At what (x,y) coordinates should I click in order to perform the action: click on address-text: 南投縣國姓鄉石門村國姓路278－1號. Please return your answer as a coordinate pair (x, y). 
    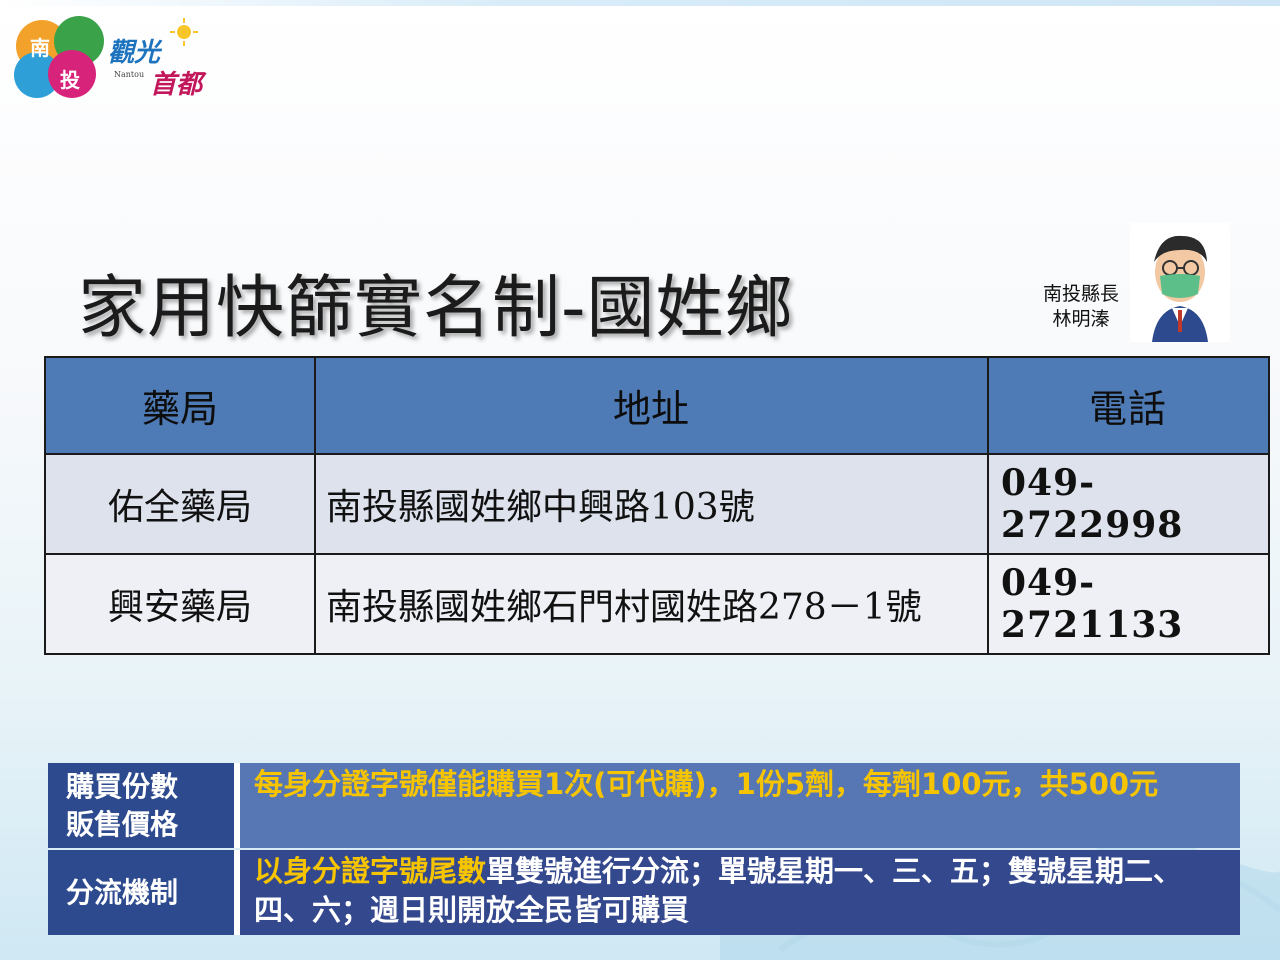
    Looking at the image, I should click on (624, 607).